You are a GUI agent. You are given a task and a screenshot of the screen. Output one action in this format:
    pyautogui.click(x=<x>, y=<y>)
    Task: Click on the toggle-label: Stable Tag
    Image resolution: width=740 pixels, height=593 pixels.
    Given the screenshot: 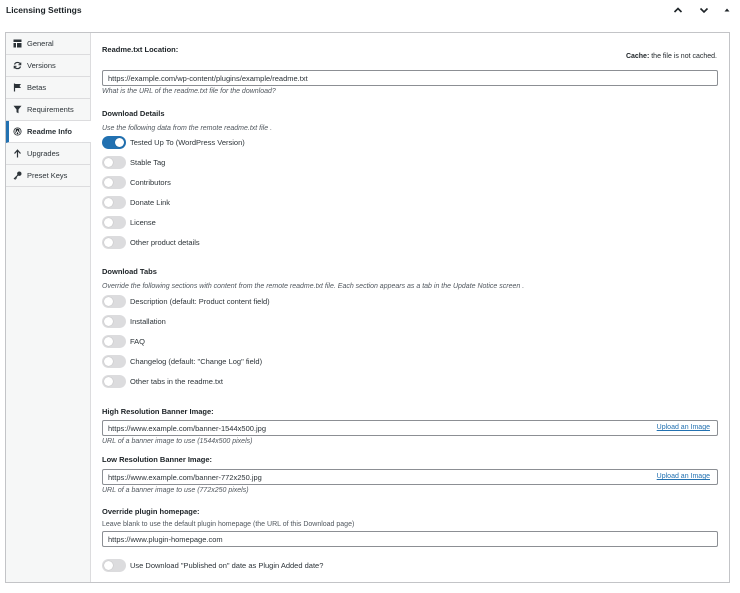 What is the action you would take?
    pyautogui.click(x=148, y=162)
    